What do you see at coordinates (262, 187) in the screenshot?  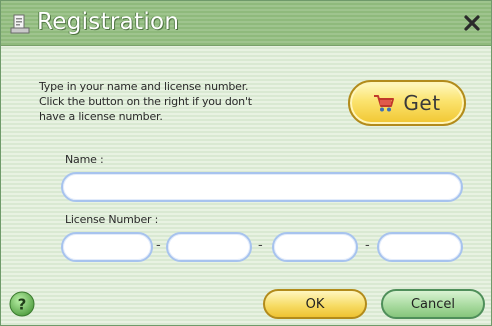 I see `name-input` at bounding box center [262, 187].